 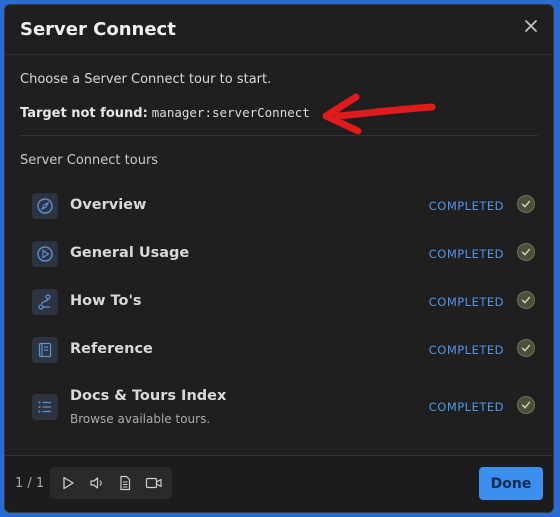 What do you see at coordinates (511, 483) in the screenshot?
I see `done-button: Done` at bounding box center [511, 483].